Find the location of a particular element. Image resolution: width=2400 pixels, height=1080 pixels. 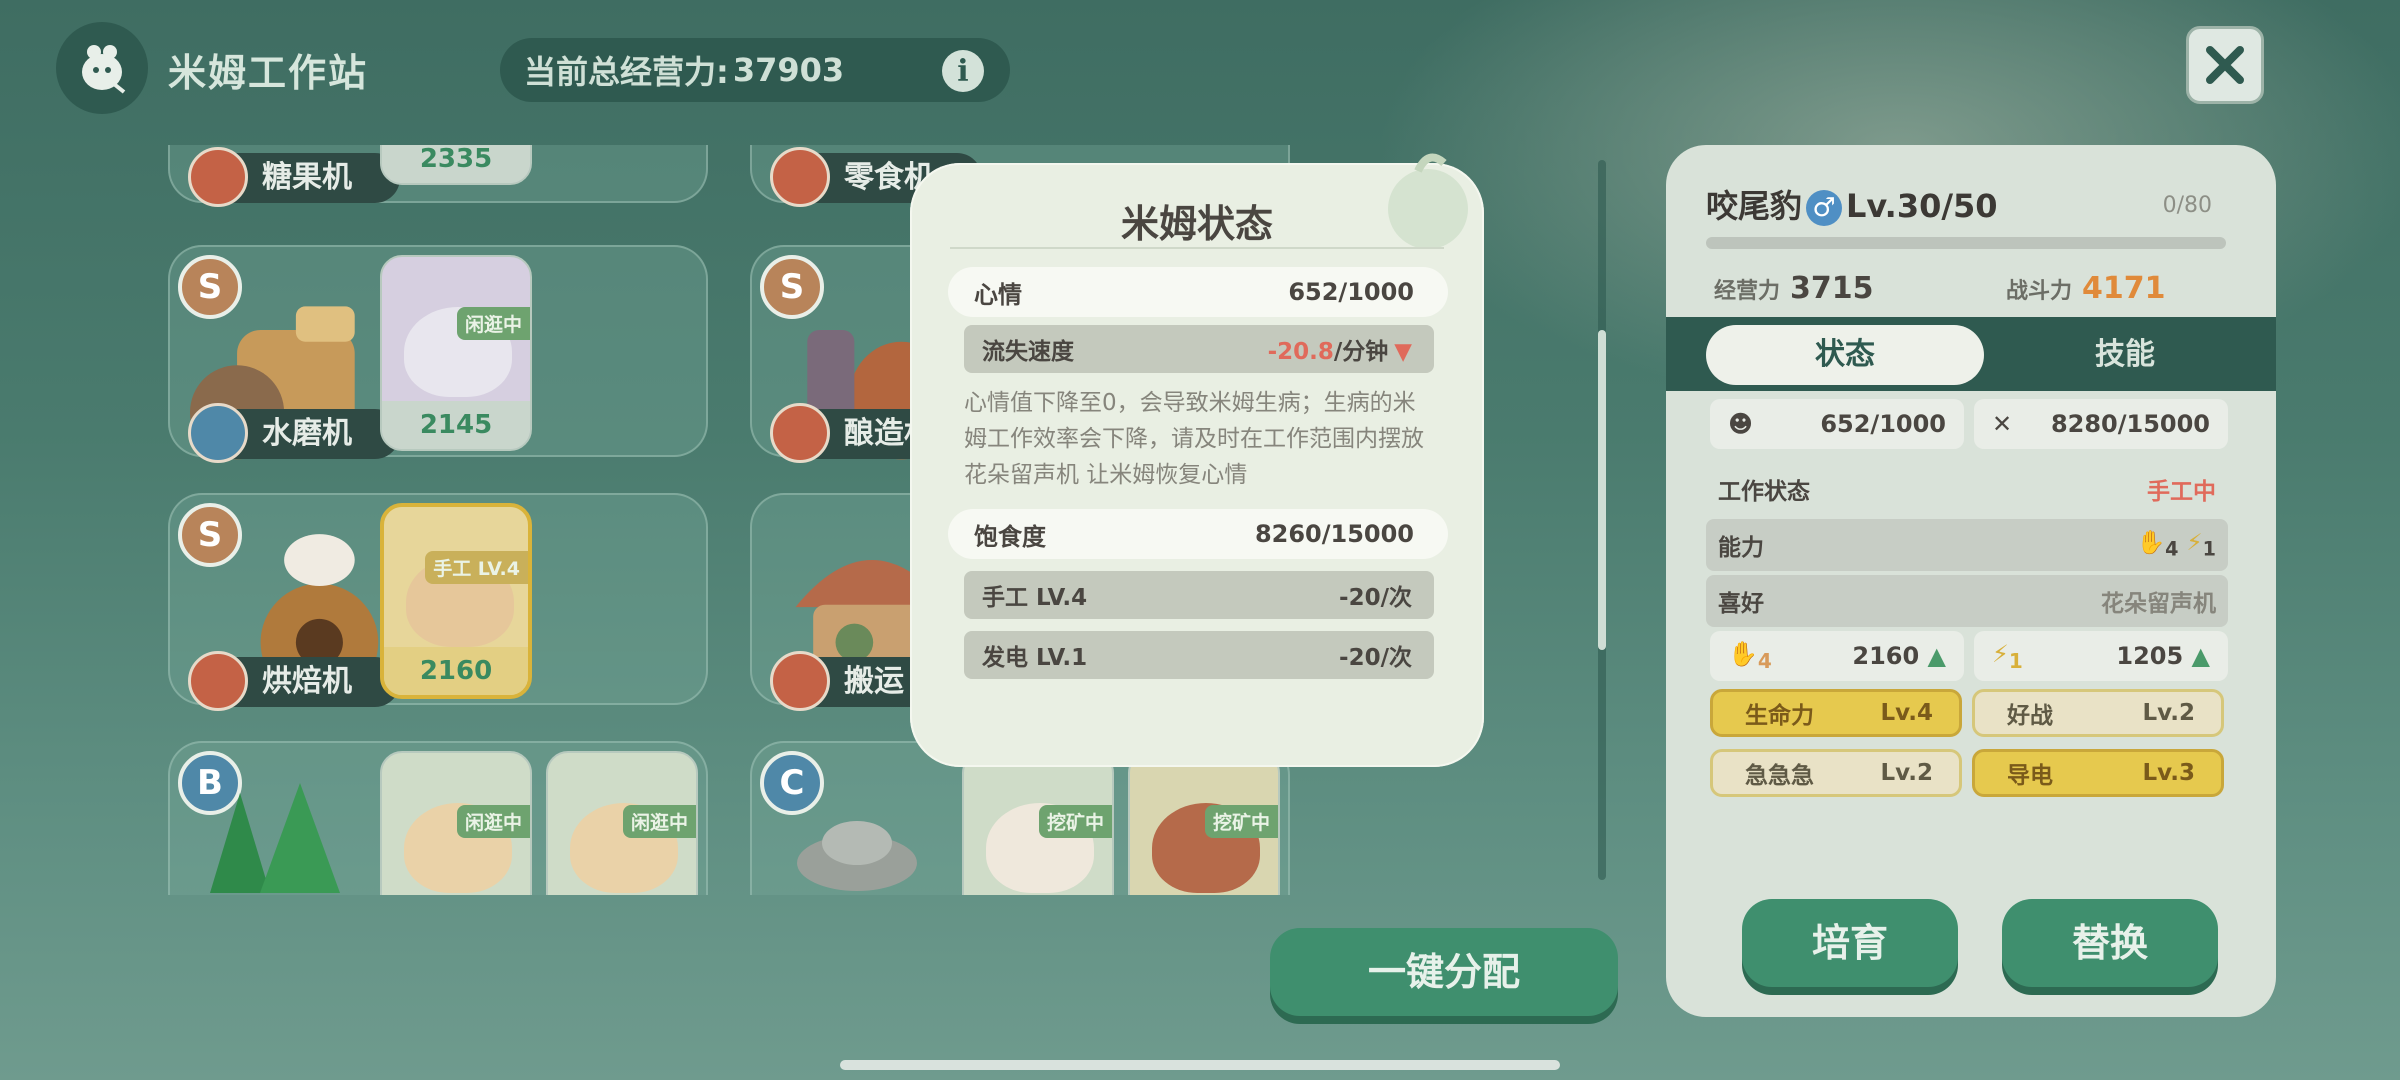

lightning-icon: ⚡ is located at coordinates (2194, 543).